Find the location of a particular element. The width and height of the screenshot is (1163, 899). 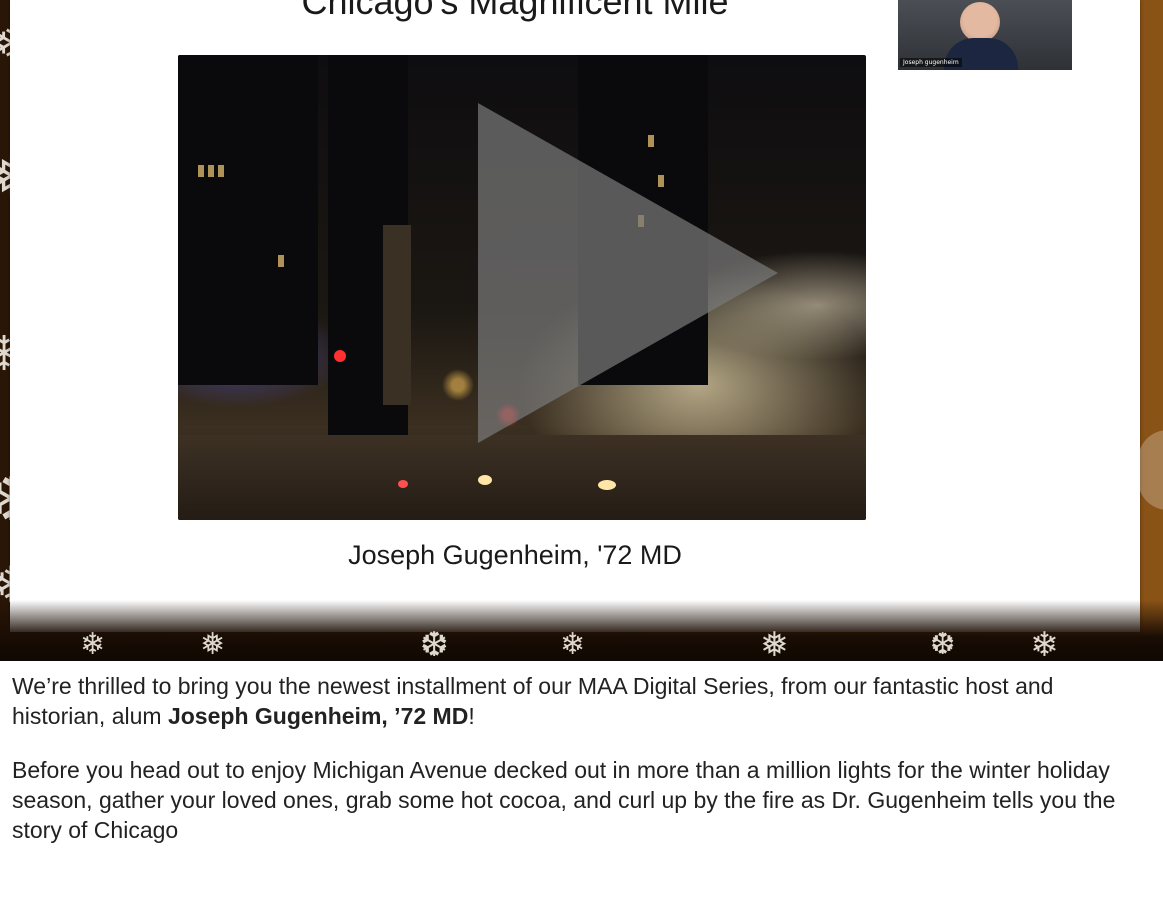

presenter-face is located at coordinates (980, 22).